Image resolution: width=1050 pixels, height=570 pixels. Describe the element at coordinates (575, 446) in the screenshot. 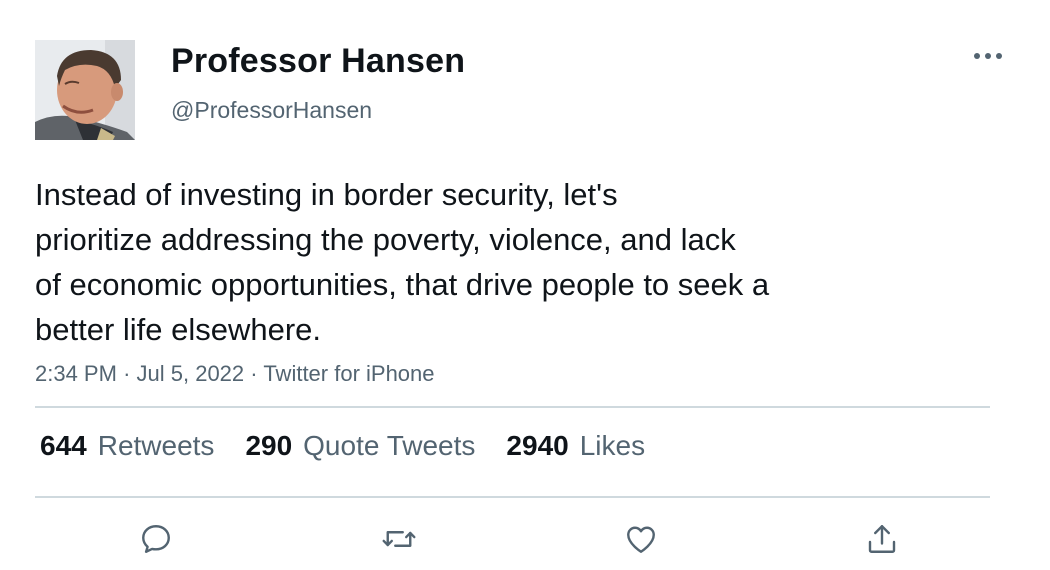

I see `likes-stat: 2940 Likes` at that location.